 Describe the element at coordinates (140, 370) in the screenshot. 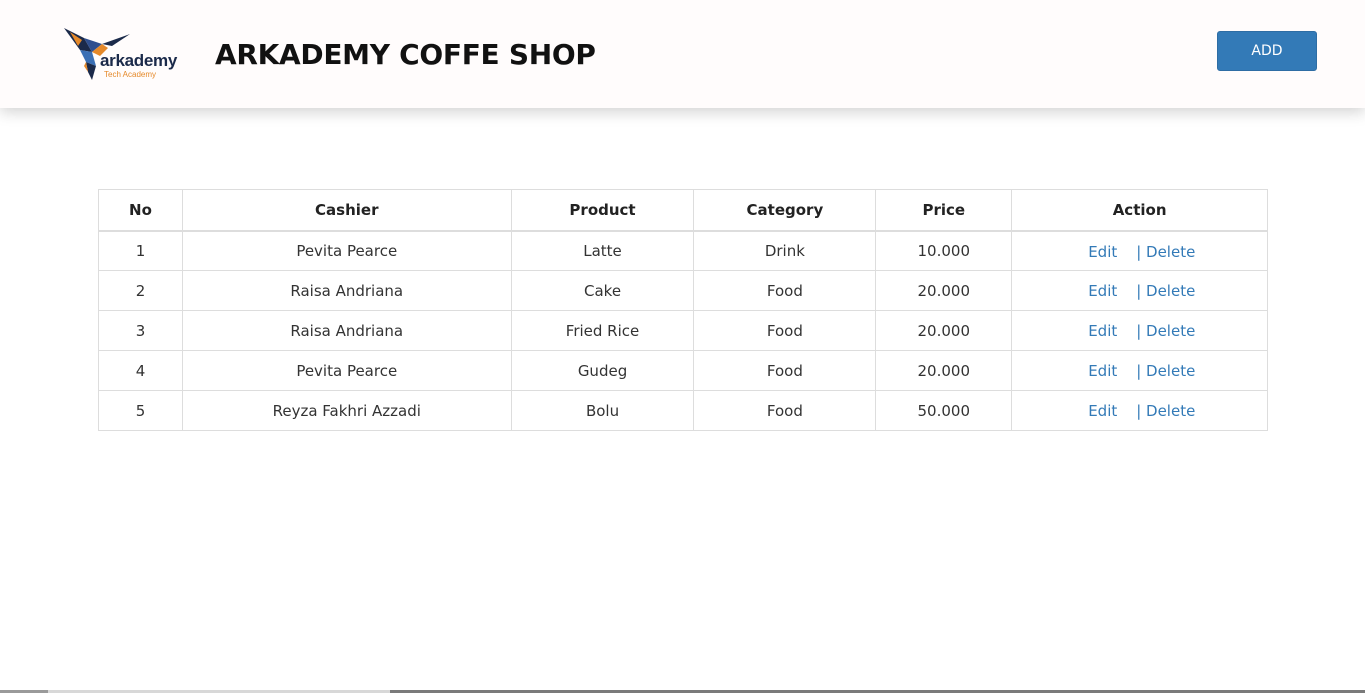

I see `cell-no: 4` at that location.